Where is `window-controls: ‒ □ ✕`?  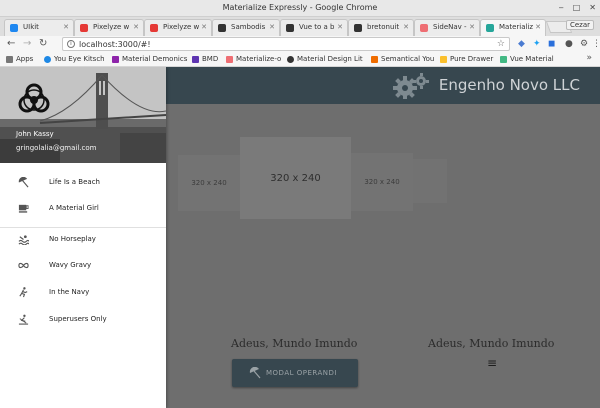
window-controls: ‒ □ ✕ is located at coordinates (577, 7).